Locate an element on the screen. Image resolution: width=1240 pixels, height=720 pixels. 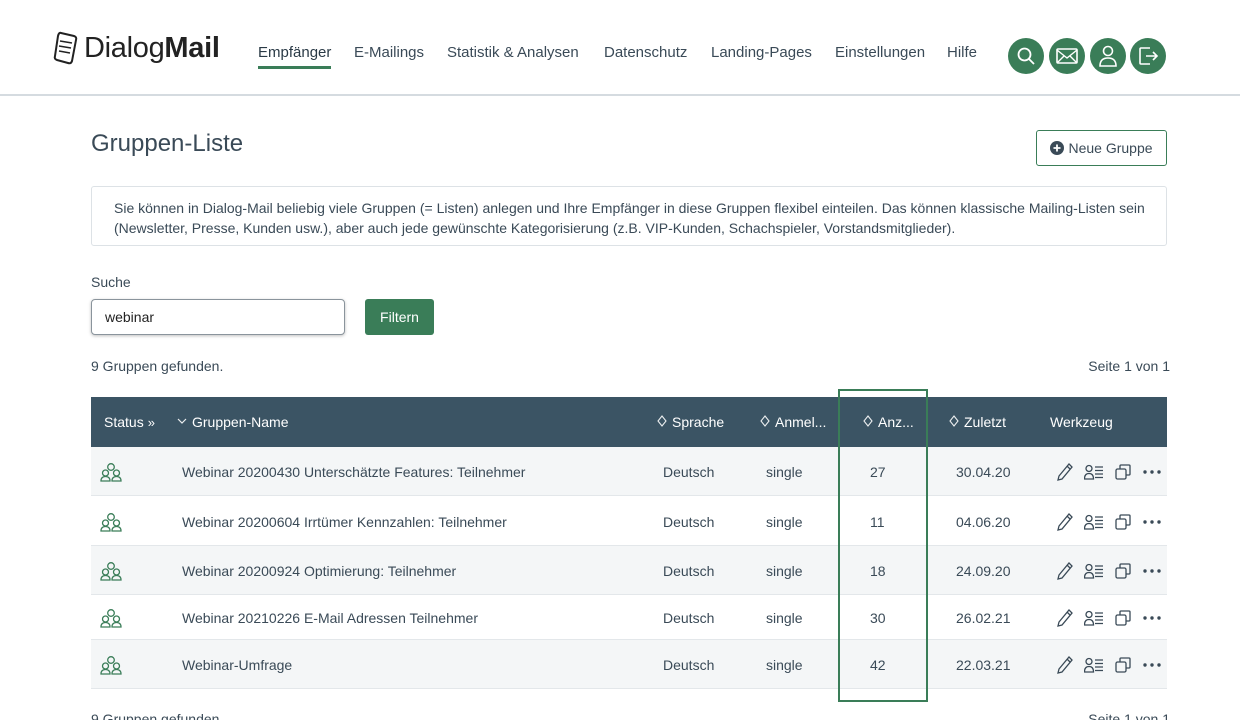
col-status: Status » is located at coordinates (129, 422).